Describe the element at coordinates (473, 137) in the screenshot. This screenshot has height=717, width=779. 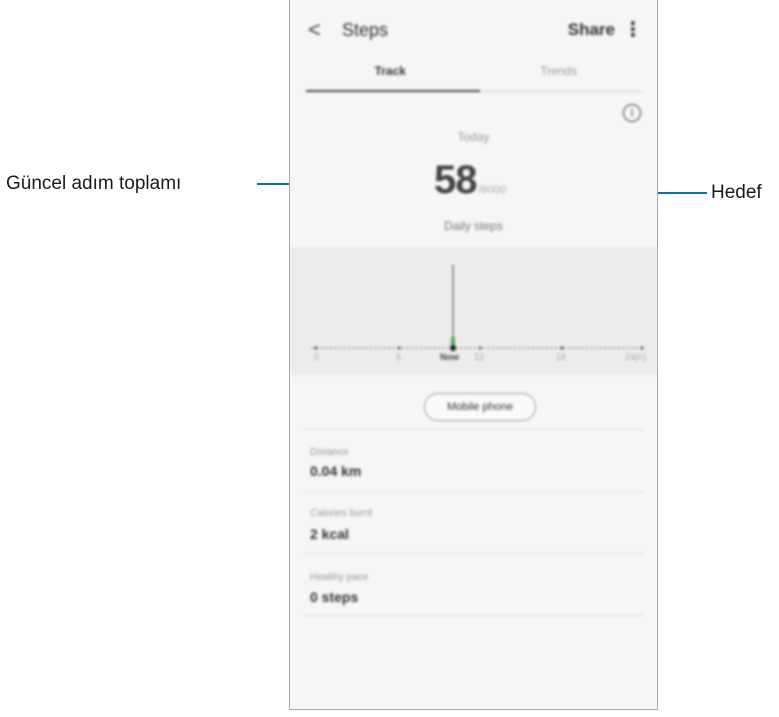
I see `today-label: Today` at that location.